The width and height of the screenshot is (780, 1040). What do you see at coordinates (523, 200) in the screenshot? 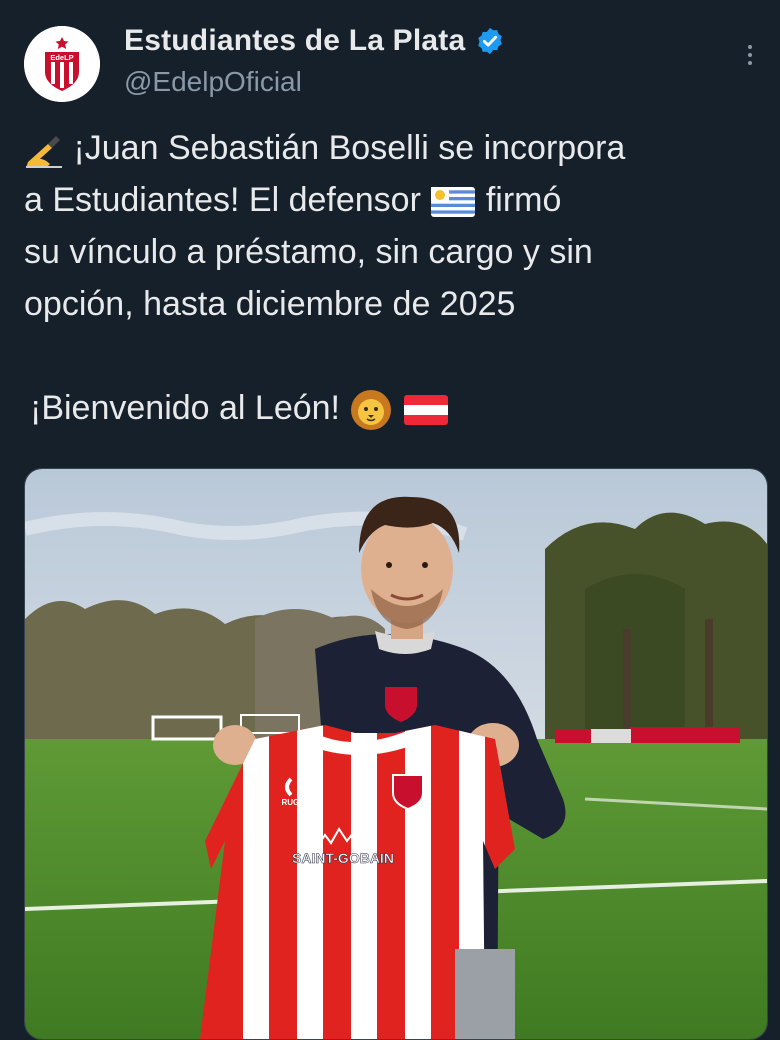
I see `tweet-line-2b-text: firmó` at bounding box center [523, 200].